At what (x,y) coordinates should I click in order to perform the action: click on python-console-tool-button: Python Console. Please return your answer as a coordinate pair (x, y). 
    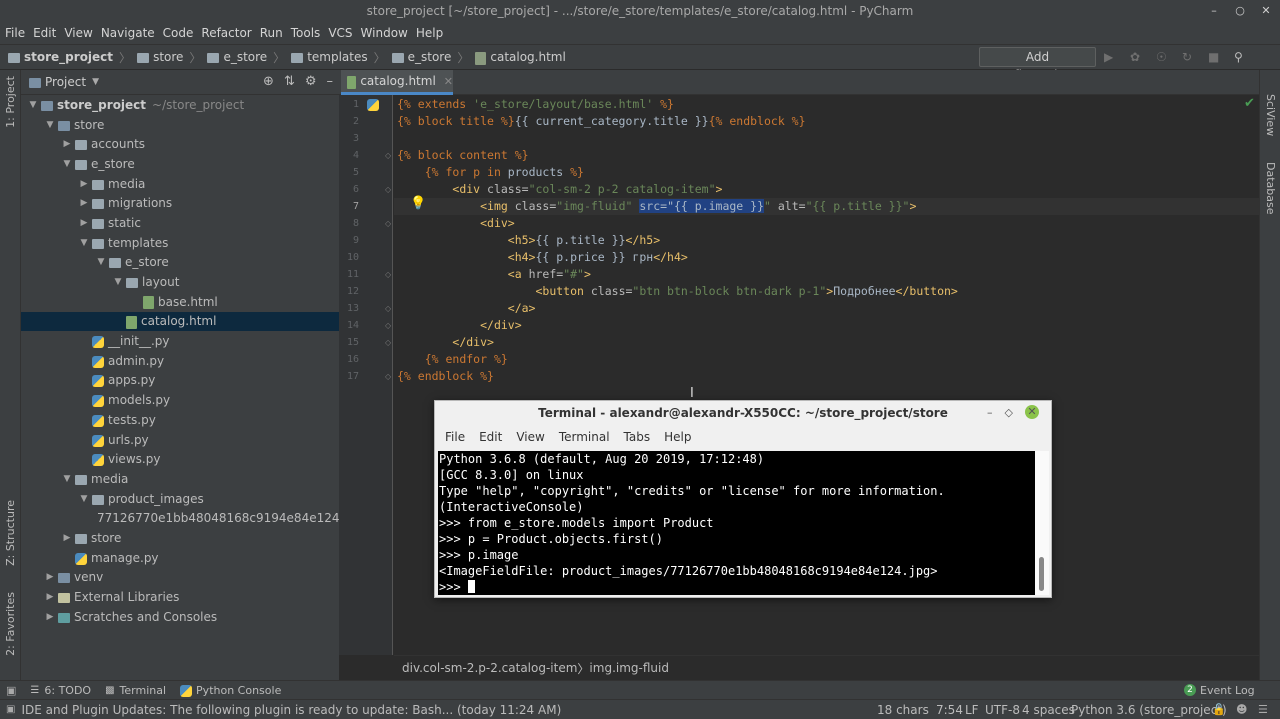
    Looking at the image, I should click on (230, 690).